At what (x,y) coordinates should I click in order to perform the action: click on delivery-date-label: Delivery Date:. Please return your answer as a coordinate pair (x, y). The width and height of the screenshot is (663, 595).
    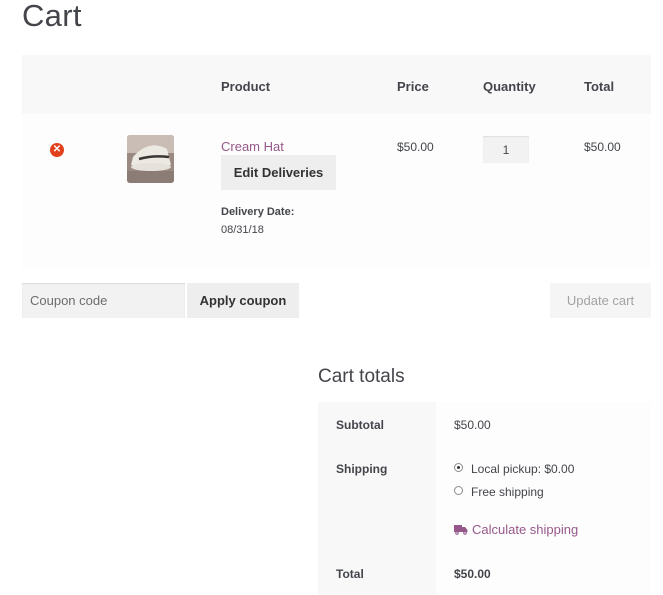
    Looking at the image, I should click on (258, 212).